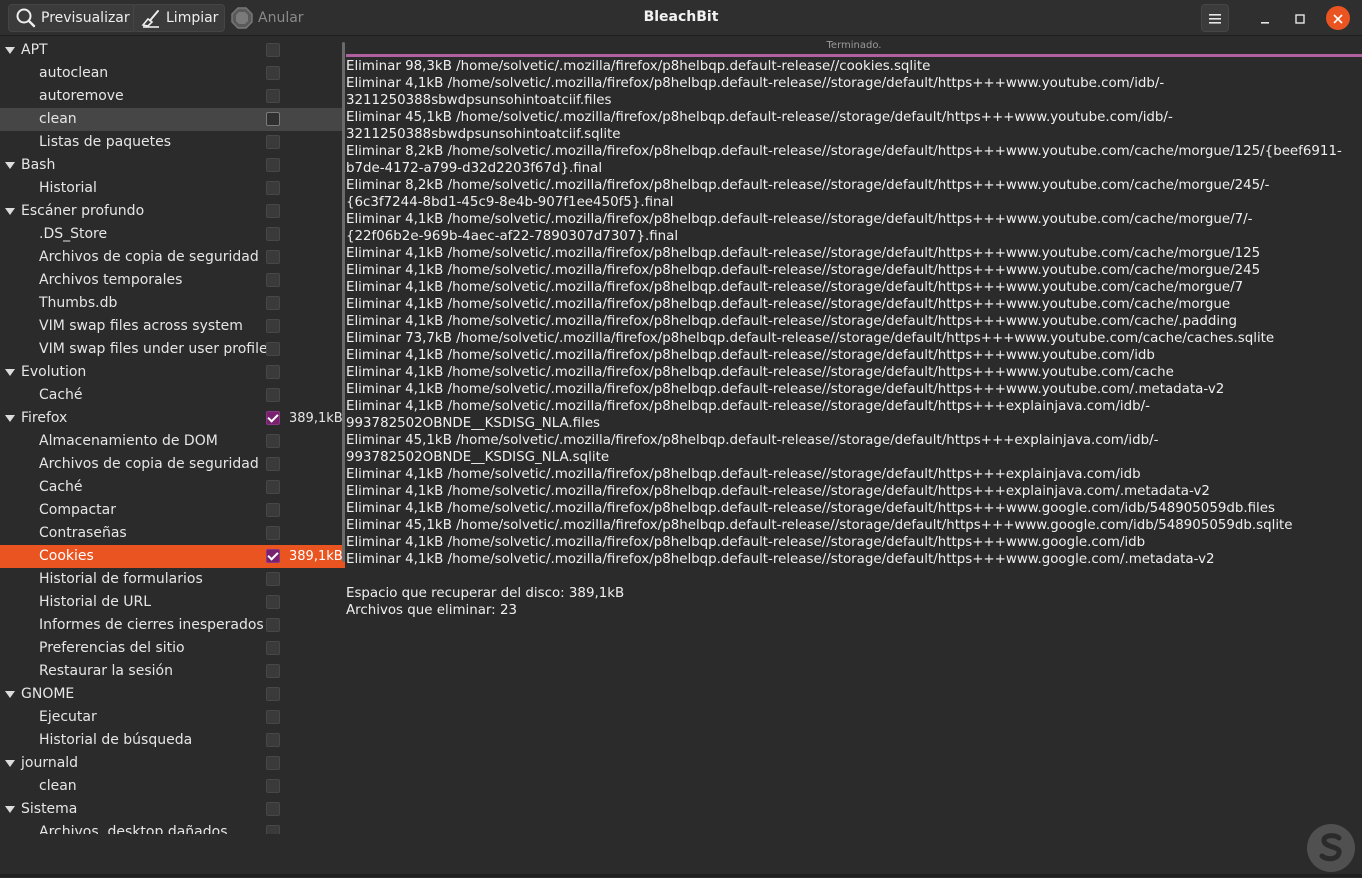 This screenshot has width=1362, height=878. I want to click on close-button, so click(1338, 18).